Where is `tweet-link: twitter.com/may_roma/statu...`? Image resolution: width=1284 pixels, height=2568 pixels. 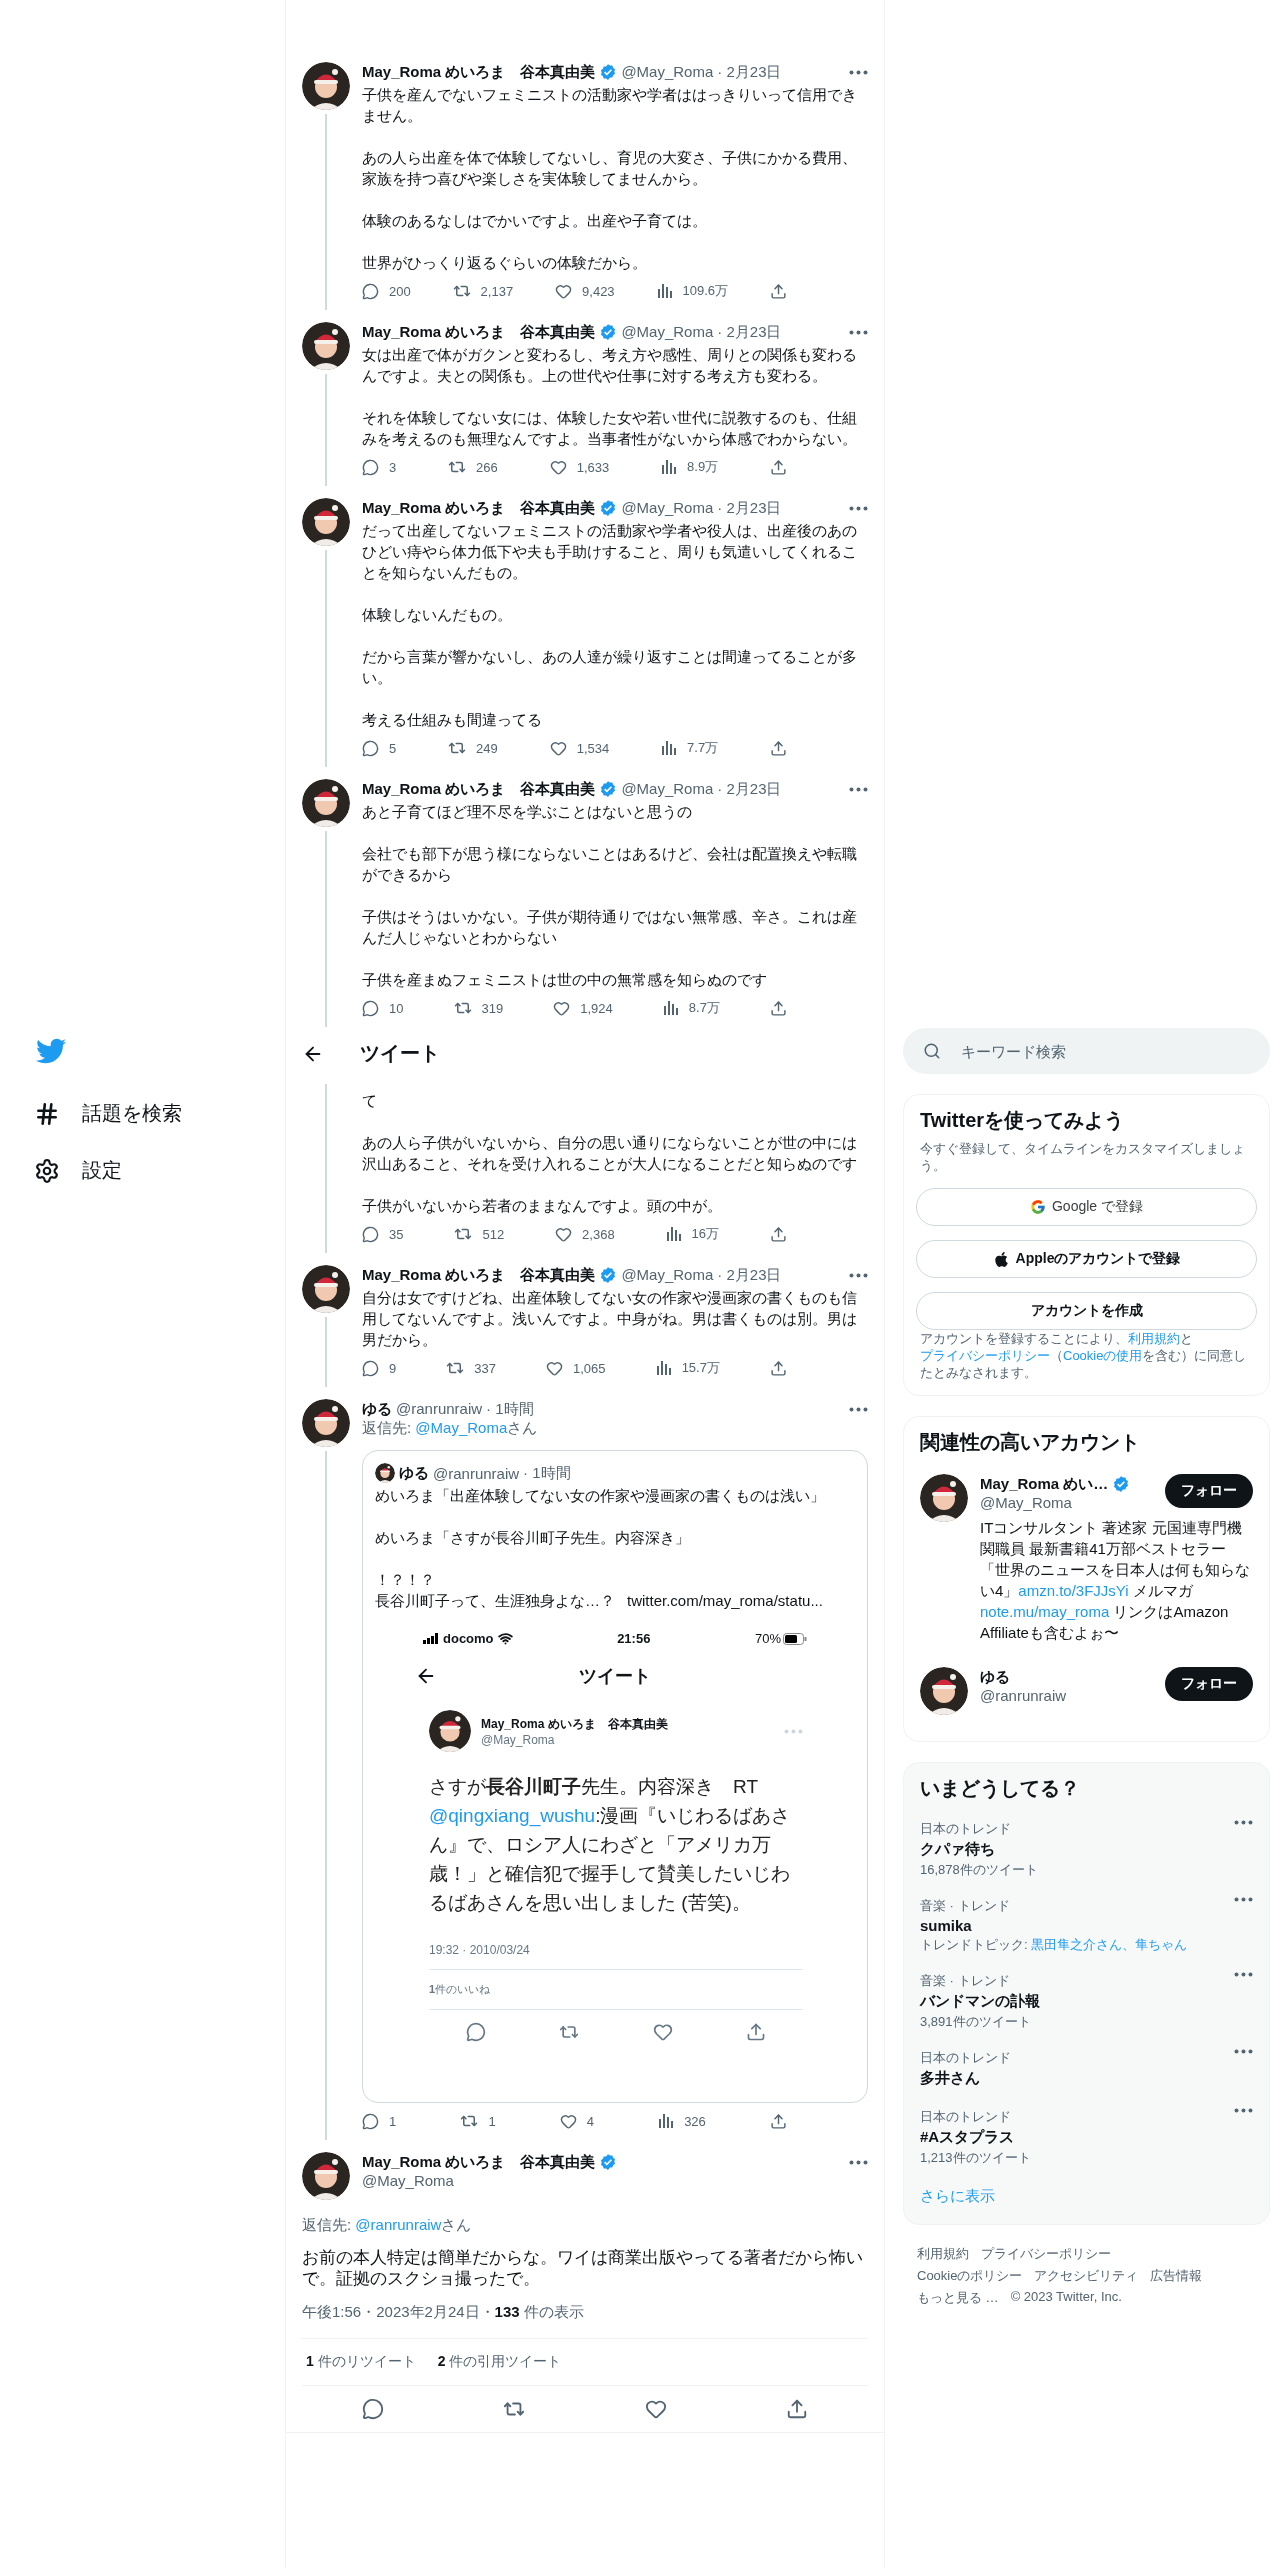 tweet-link: twitter.com/may_roma/statu... is located at coordinates (725, 1600).